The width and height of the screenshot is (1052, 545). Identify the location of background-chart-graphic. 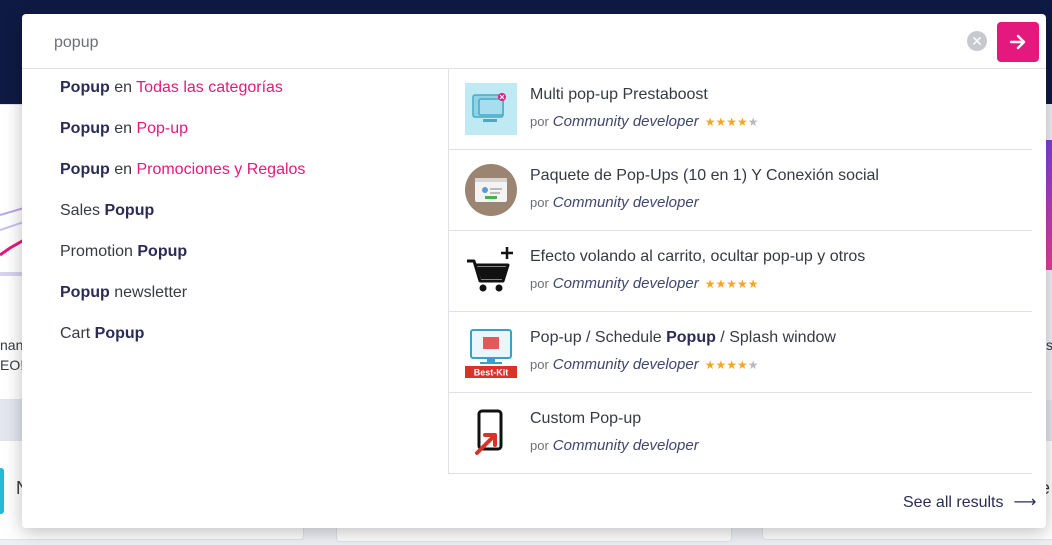
(12, 241).